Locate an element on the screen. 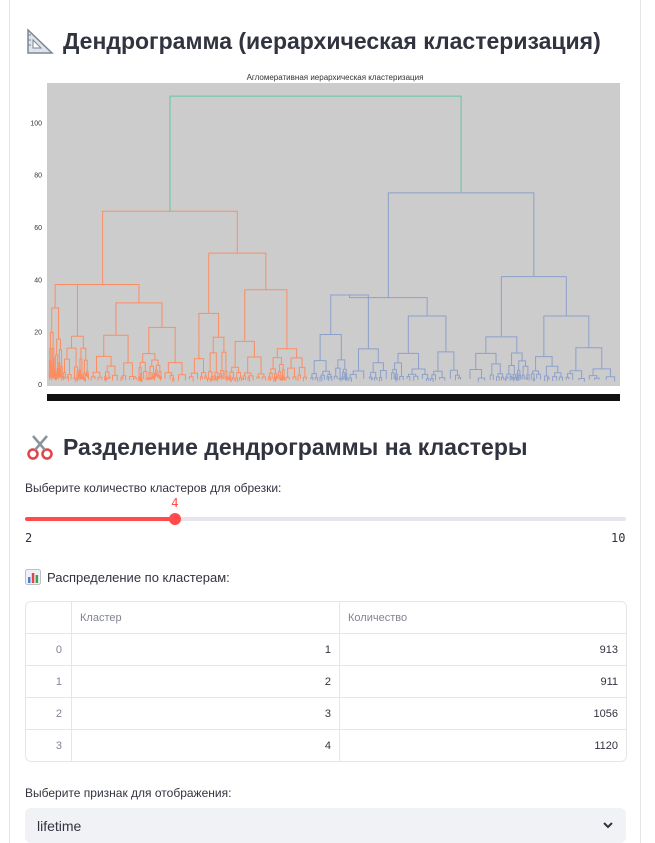 Image resolution: width=655 pixels, height=843 pixels. cluster-count-slider is located at coordinates (325, 519).